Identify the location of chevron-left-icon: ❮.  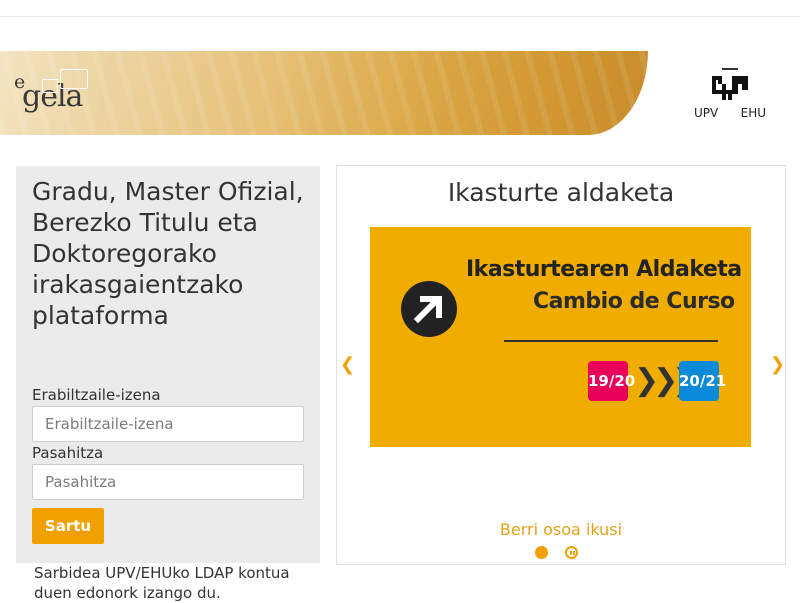
(347, 364).